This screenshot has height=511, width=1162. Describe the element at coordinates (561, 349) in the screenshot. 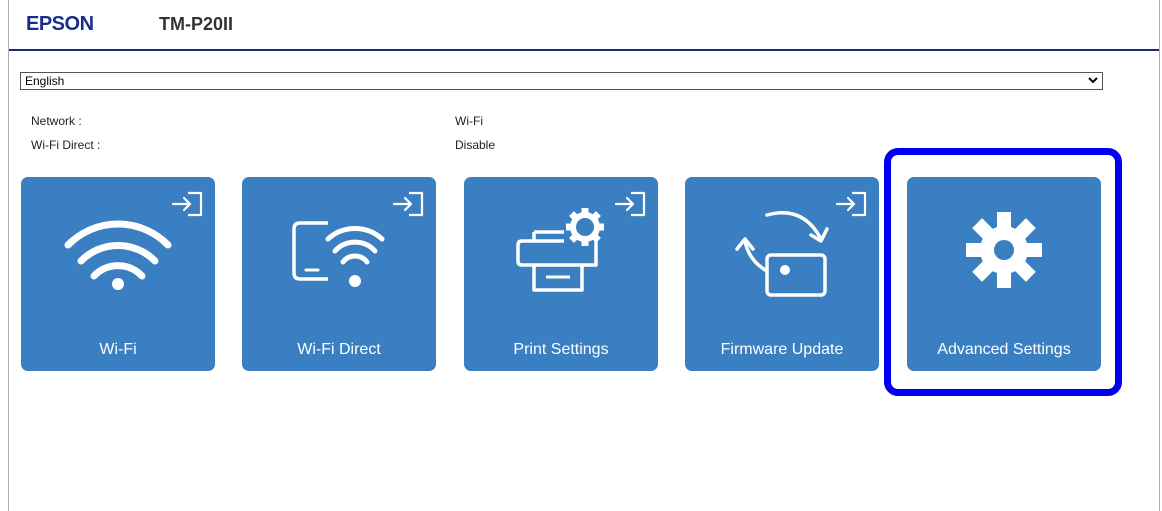

I see `tile-print-settings-label: Print Settings` at that location.